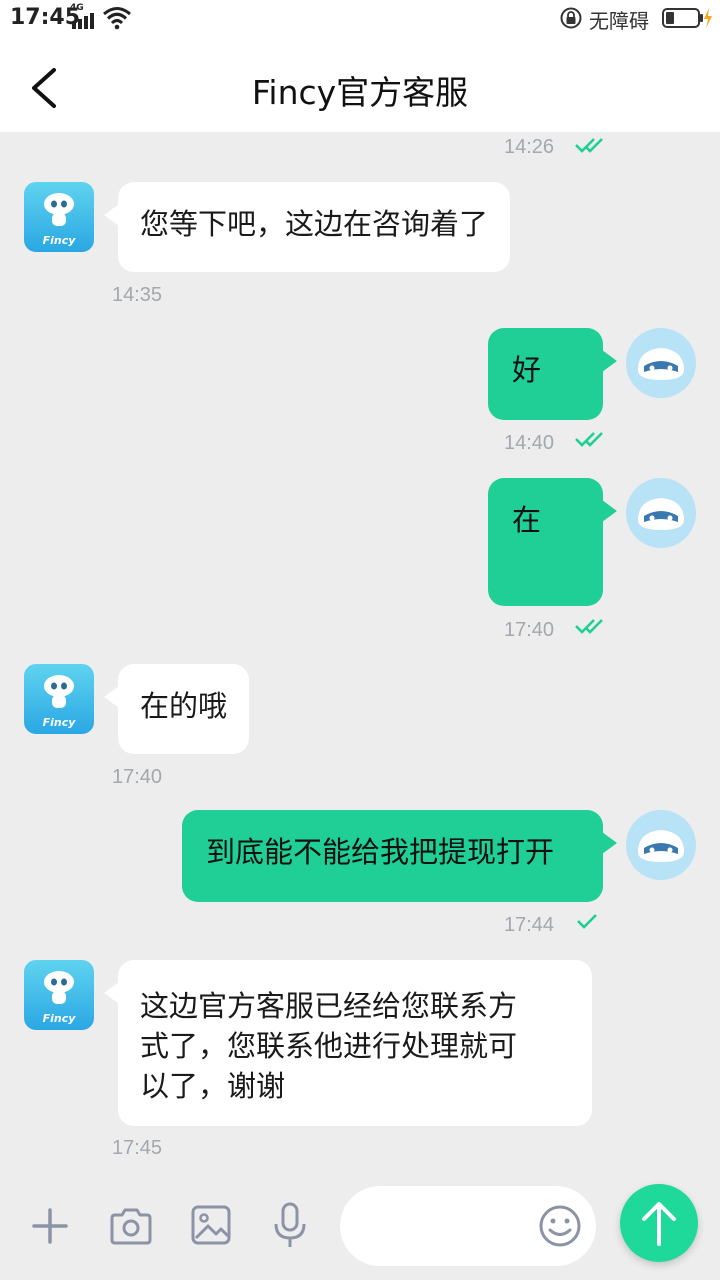  I want to click on battery-icon, so click(687, 18).